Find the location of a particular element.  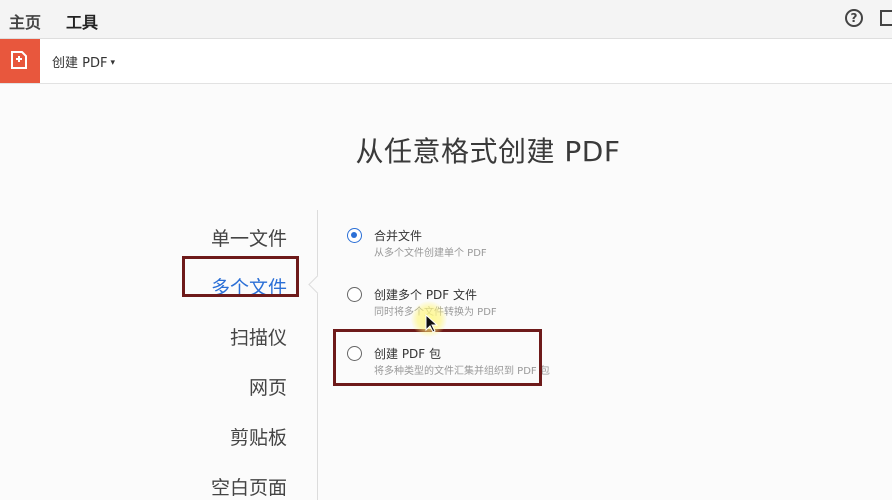

help-icon: ? is located at coordinates (854, 18).